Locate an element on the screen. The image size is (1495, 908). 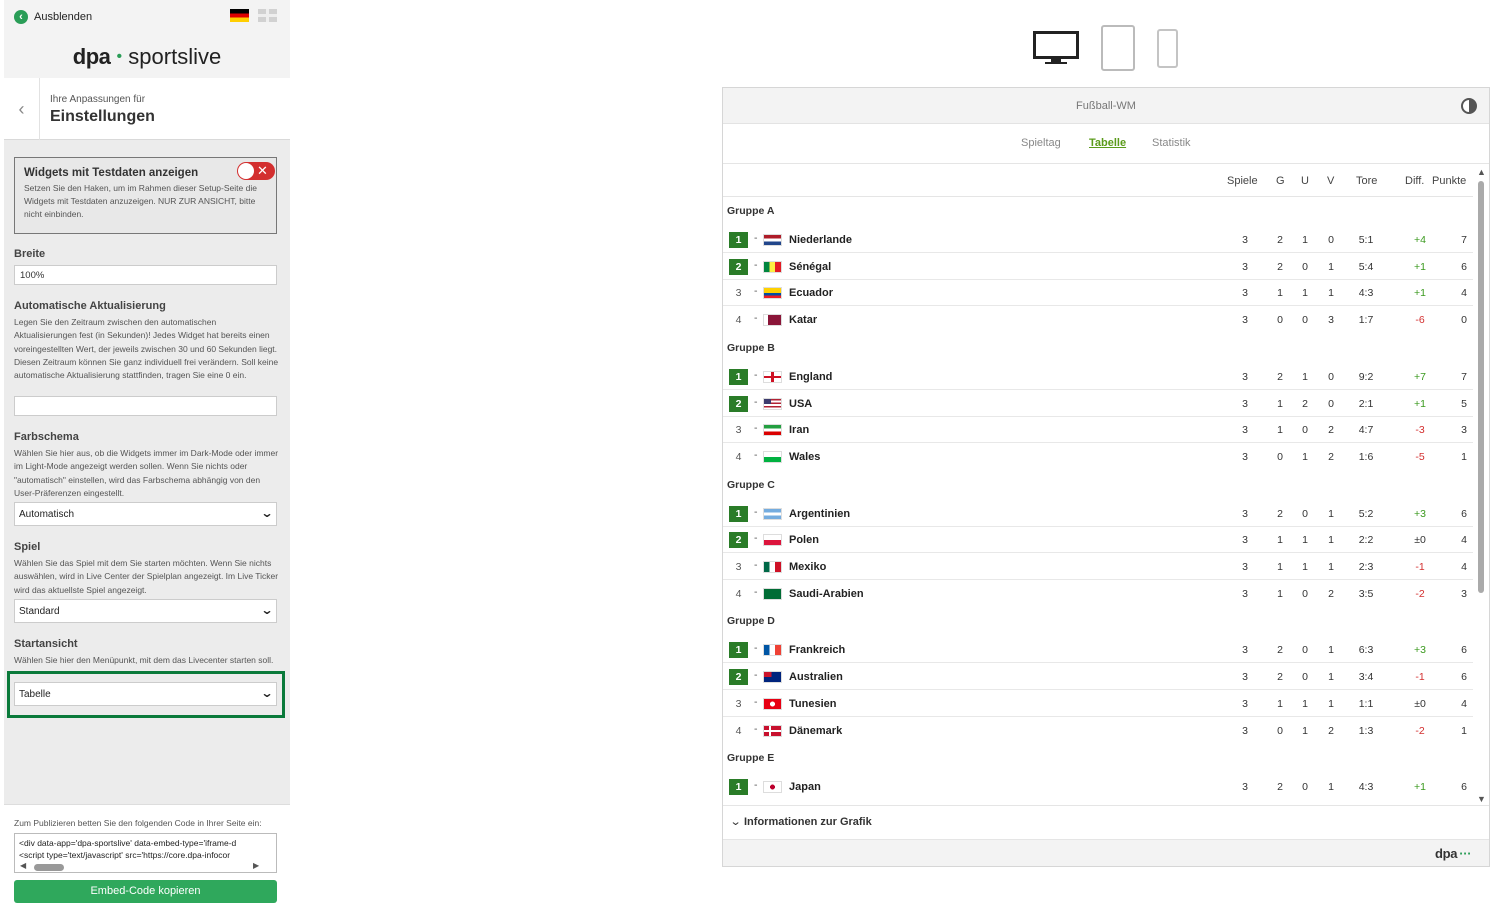
table-row: 3- Ecuador 3 1 1 1 4:3 +1 4 is located at coordinates (1098, 293).